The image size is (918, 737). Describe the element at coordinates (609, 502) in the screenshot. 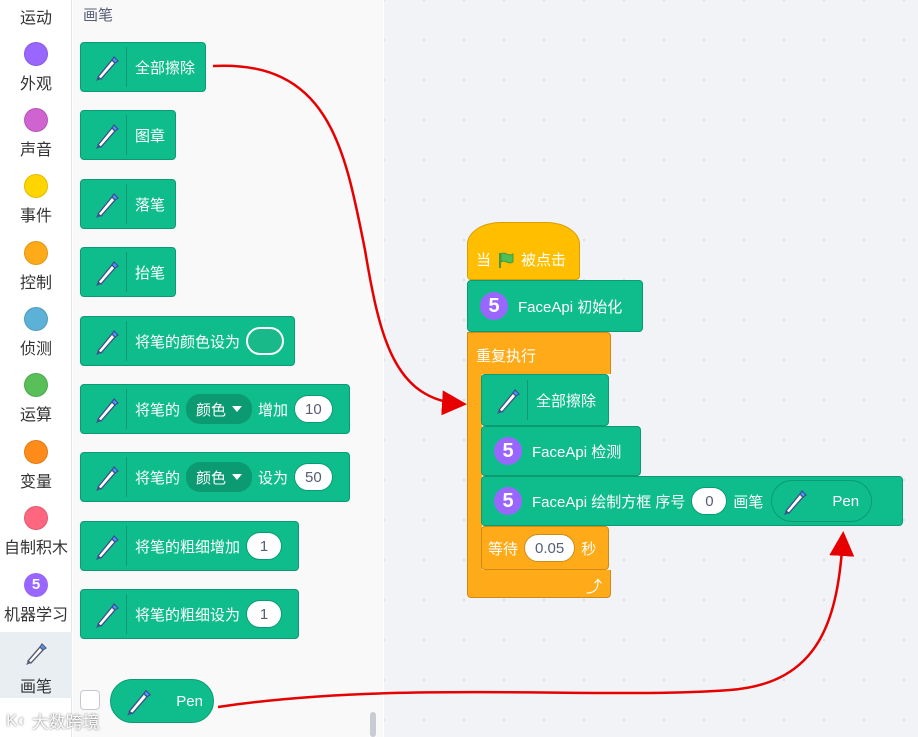

I see `block-label: FaceApi 绘制方框 序号` at that location.